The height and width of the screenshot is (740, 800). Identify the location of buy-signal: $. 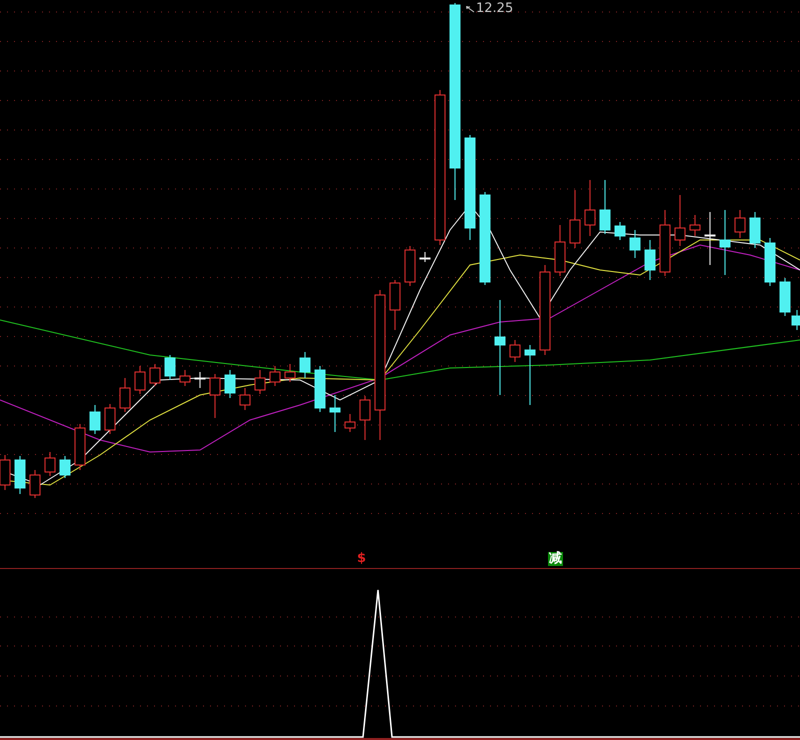
(361, 559).